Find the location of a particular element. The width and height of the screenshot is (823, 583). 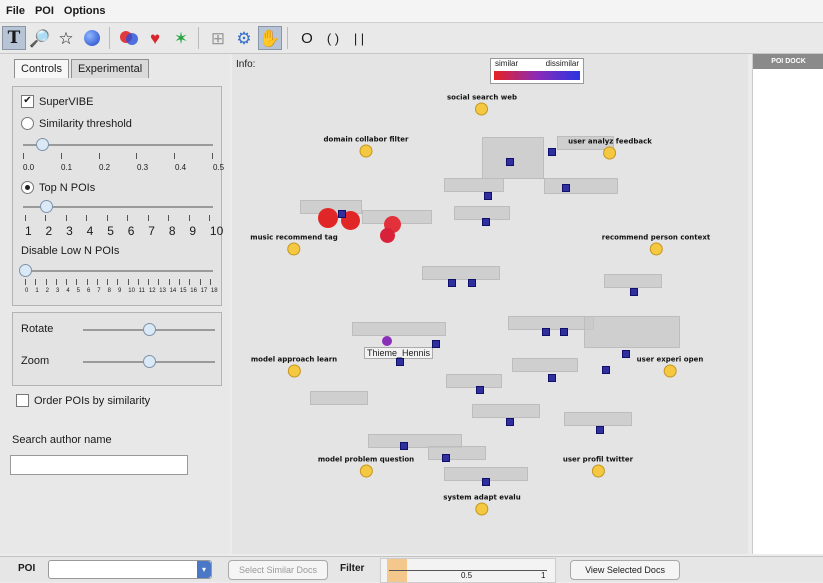

poi-user-profil-twitter: user profil twitter is located at coordinates (598, 468).